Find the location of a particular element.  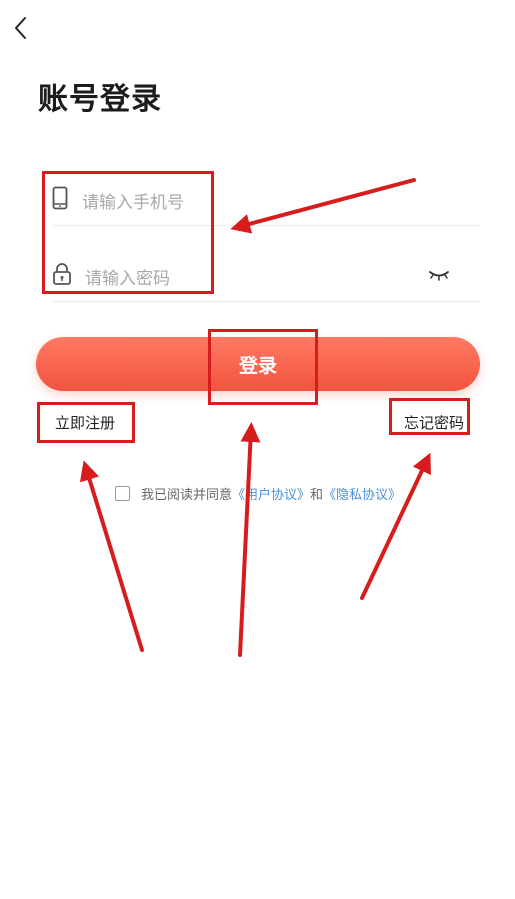

privacy-policy-link: 《隐私协议》 is located at coordinates (362, 493).